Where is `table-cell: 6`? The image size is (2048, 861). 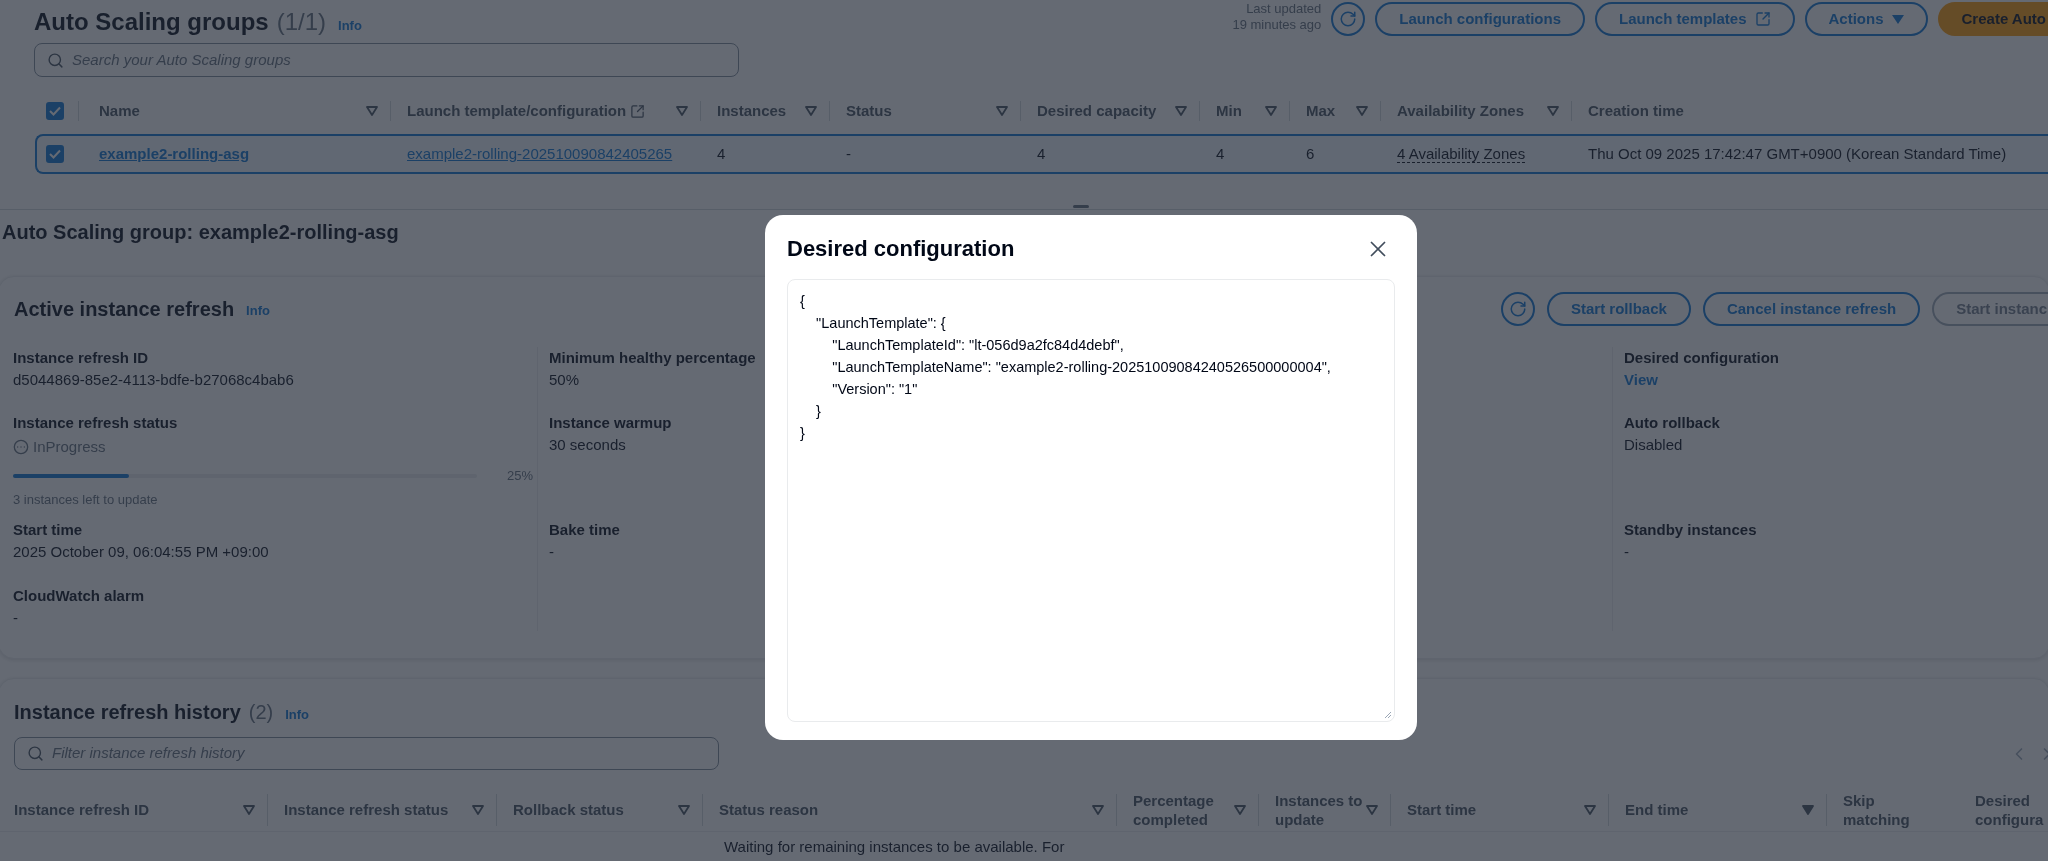 table-cell: 6 is located at coordinates (1310, 153).